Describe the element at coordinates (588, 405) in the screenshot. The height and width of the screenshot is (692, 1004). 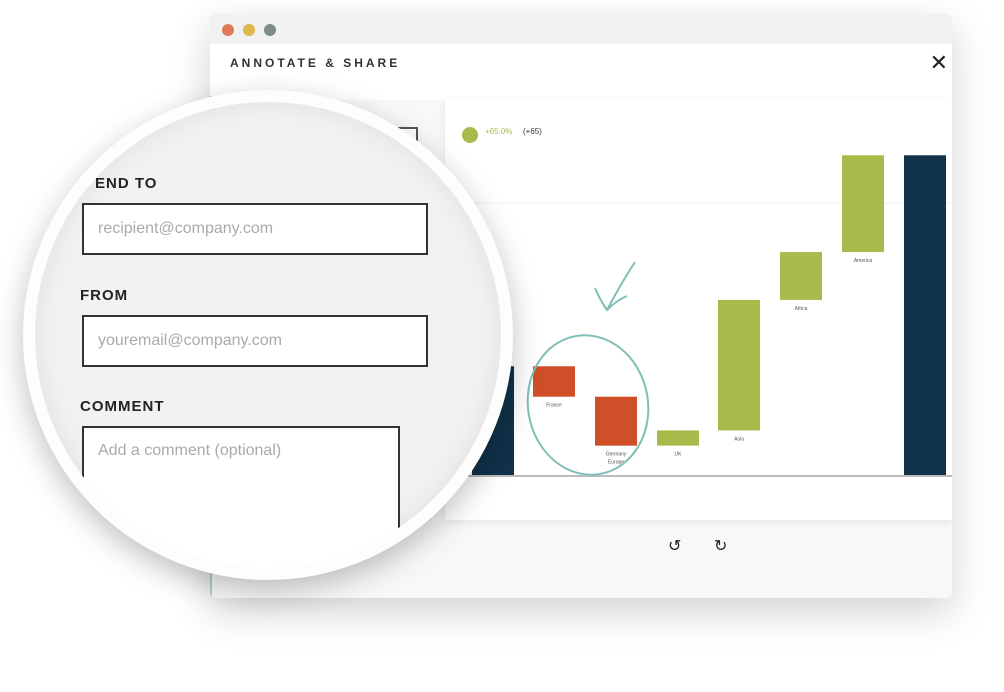
I see `annotation-circle` at that location.